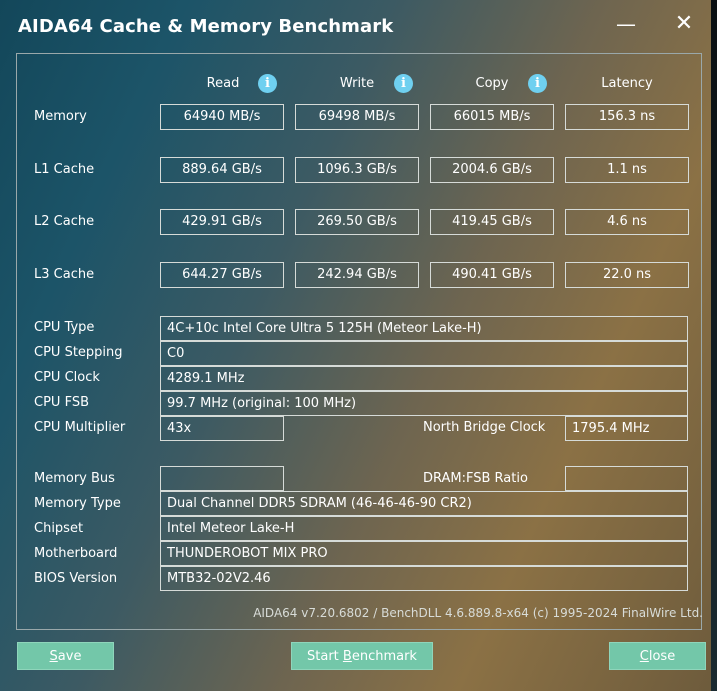 The image size is (717, 691). Describe the element at coordinates (222, 428) in the screenshot. I see `cpu-multiplier-value: 43x` at that location.